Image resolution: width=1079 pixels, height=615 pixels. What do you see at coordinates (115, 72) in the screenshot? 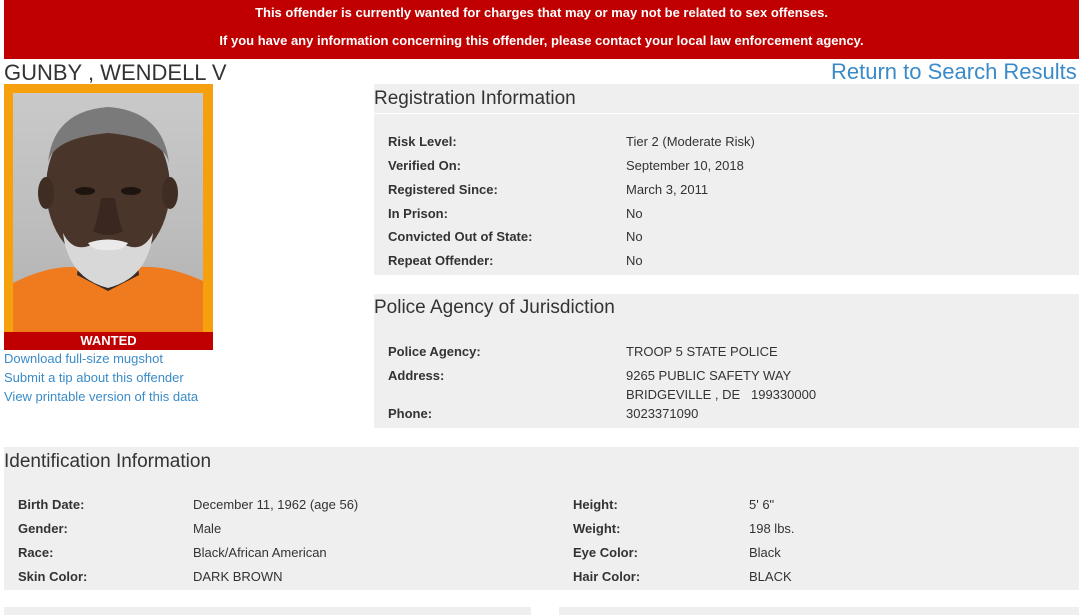
I see `offender-name: GUNBY , WENDELL V` at bounding box center [115, 72].